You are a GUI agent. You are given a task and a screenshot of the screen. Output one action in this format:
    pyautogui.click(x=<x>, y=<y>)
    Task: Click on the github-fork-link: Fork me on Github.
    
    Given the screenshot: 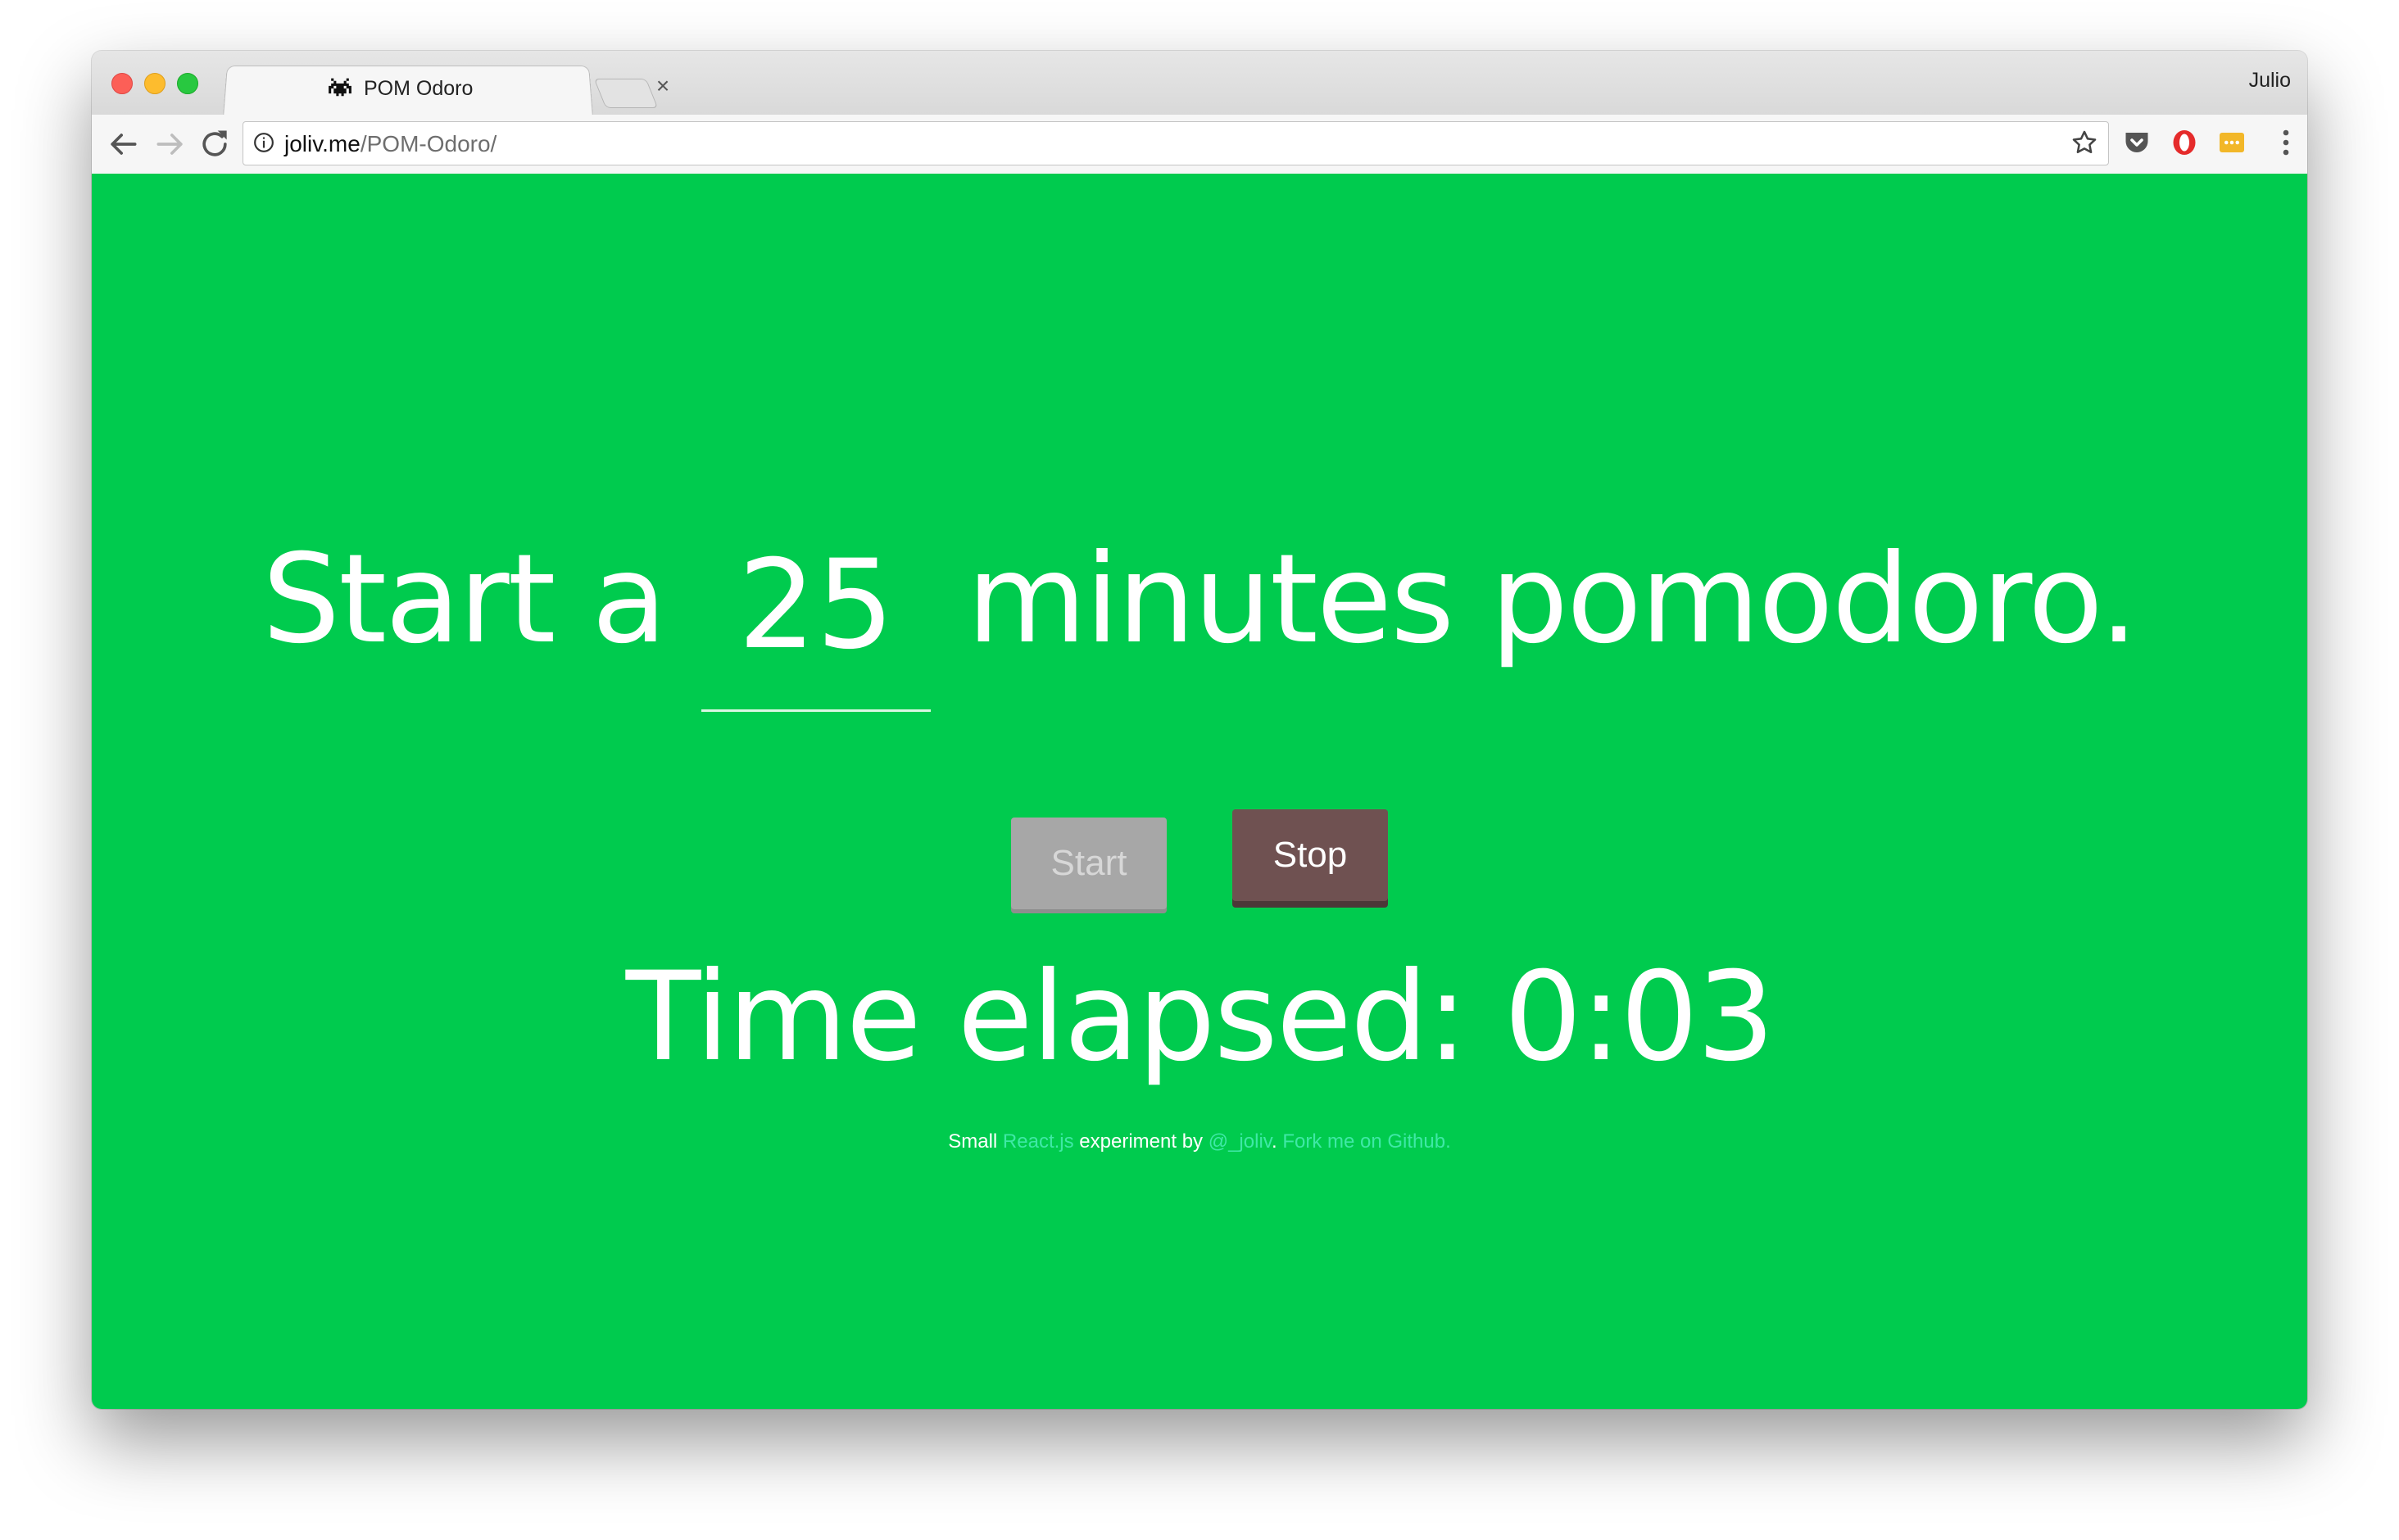 What is the action you would take?
    pyautogui.click(x=1366, y=1141)
    